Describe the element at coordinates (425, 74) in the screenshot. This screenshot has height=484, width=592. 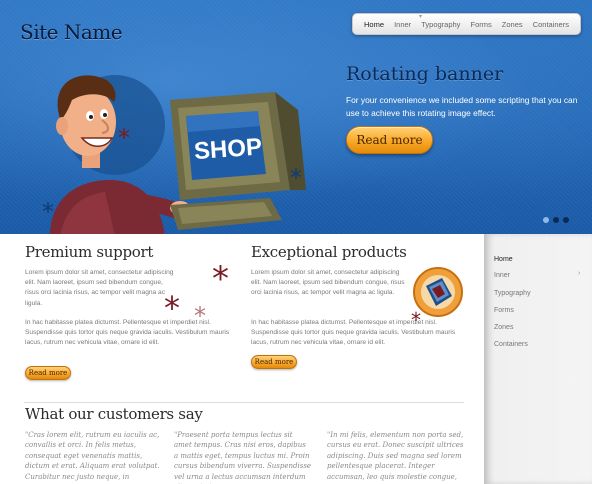
I see `banner-title: Rotating banner` at that location.